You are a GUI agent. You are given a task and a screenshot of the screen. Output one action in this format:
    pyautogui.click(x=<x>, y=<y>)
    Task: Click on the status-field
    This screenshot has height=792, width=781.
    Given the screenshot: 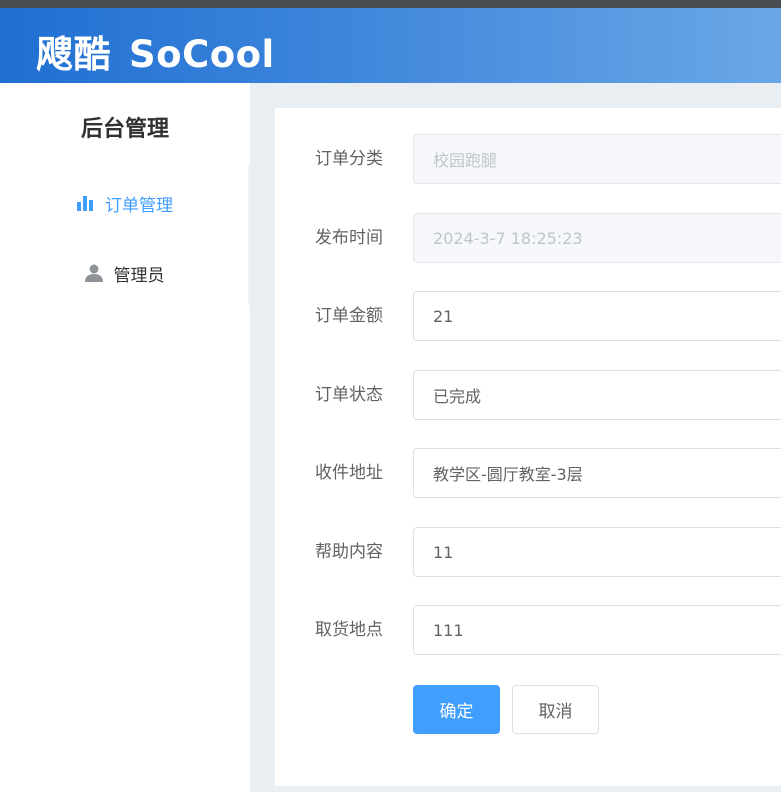 What is the action you would take?
    pyautogui.click(x=597, y=395)
    